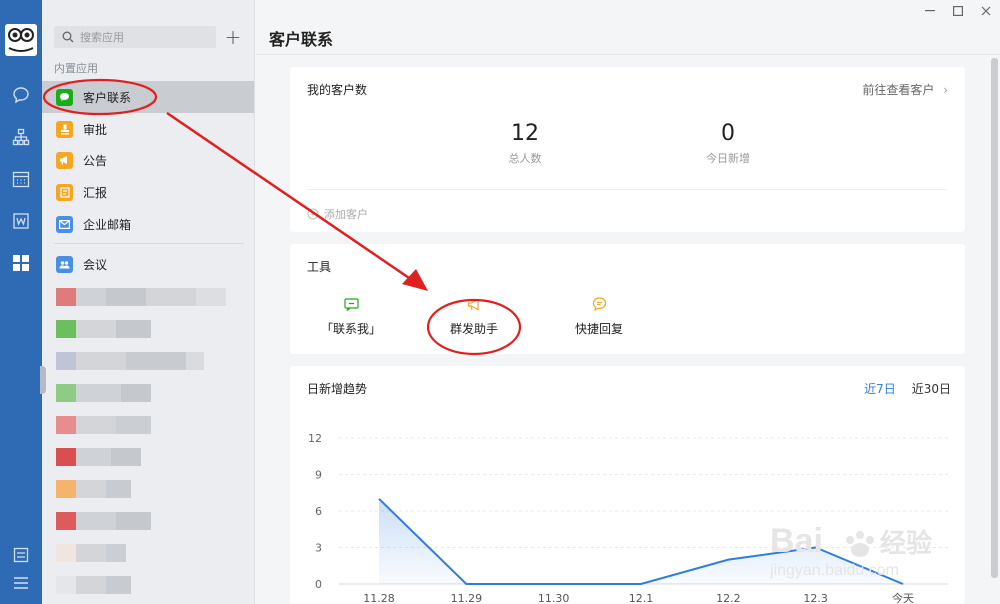  I want to click on today-new-stat: 0 今日新增, so click(728, 143).